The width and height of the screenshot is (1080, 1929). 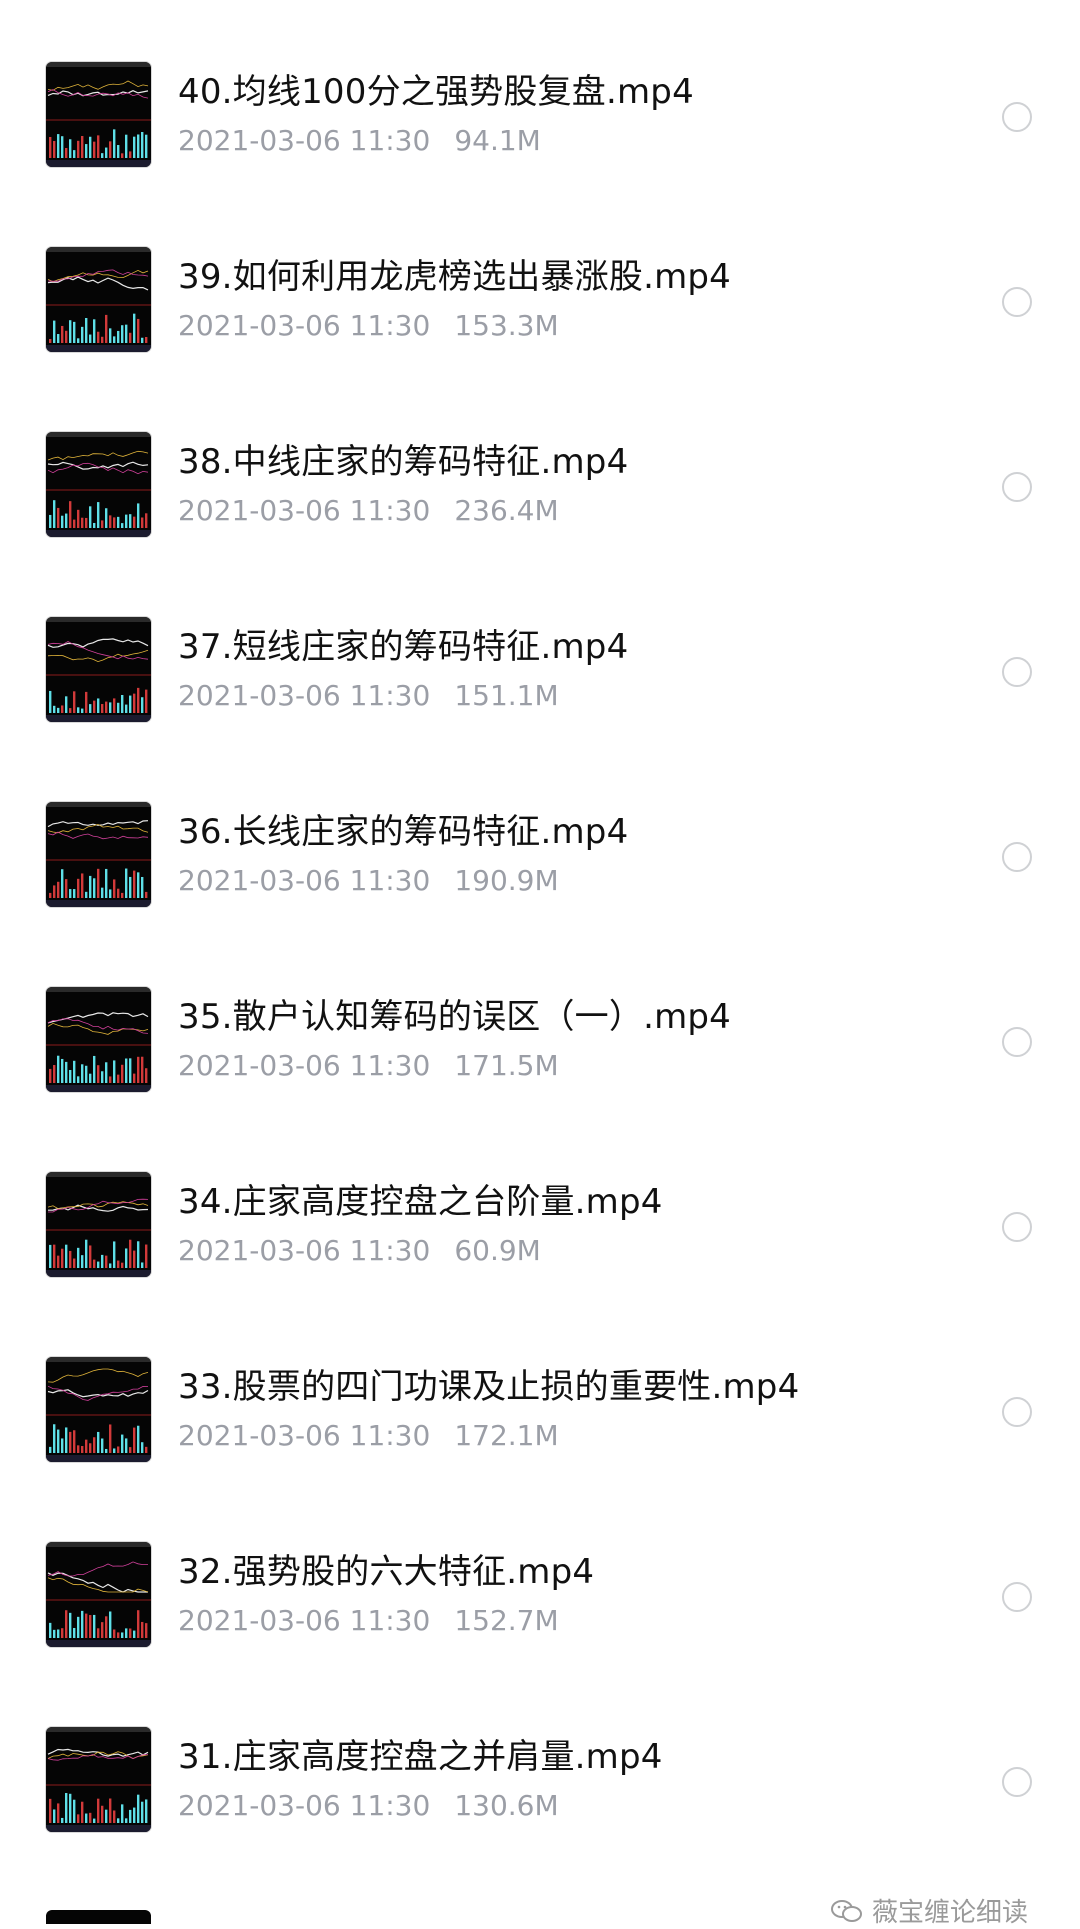 What do you see at coordinates (506, 1805) in the screenshot?
I see `file-size: 130.6M` at bounding box center [506, 1805].